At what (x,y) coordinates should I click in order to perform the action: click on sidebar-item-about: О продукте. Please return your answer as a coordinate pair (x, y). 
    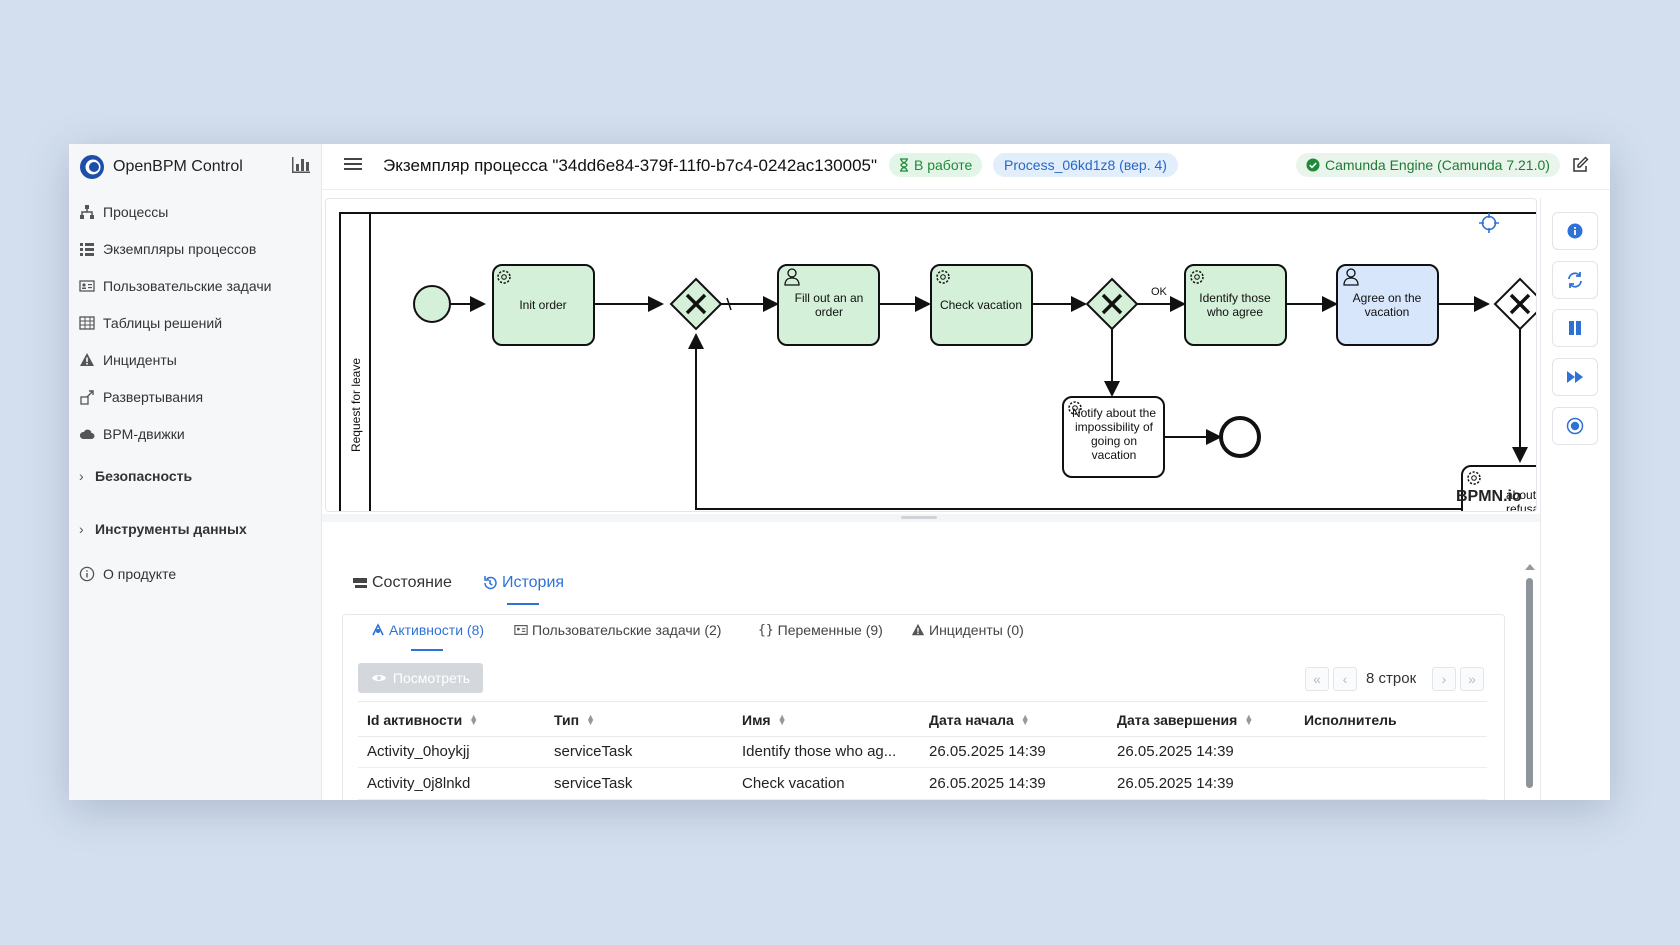
    Looking at the image, I should click on (127, 574).